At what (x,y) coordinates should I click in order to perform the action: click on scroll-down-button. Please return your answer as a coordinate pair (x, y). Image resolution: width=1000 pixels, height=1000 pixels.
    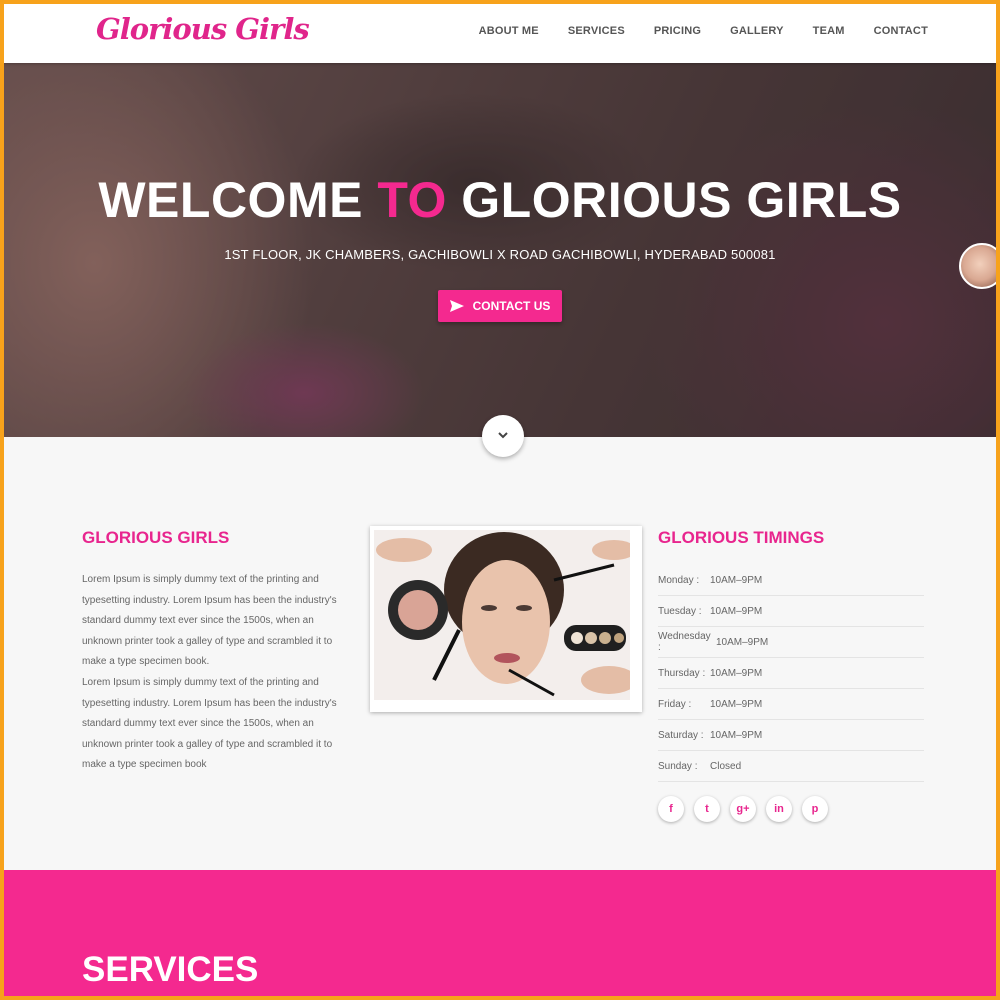
    Looking at the image, I should click on (503, 436).